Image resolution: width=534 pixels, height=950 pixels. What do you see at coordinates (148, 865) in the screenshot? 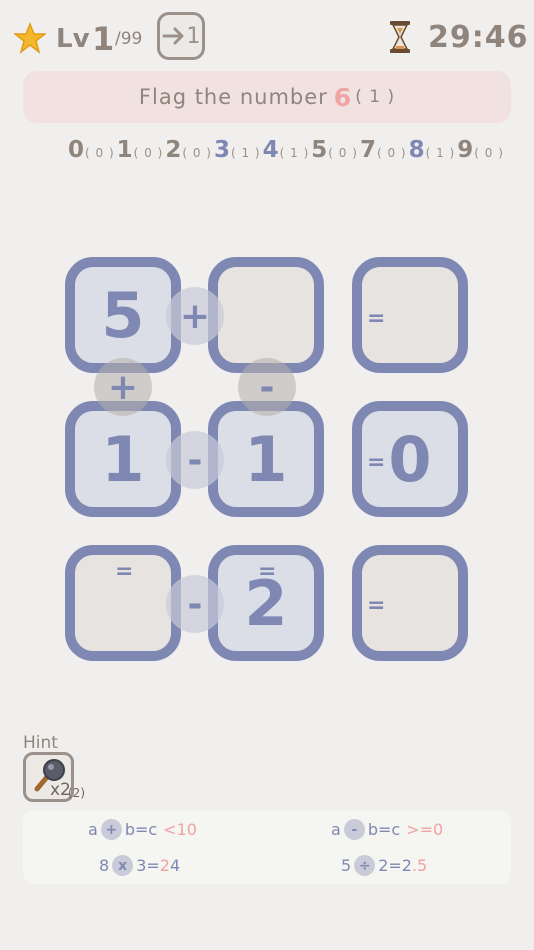
I see `rule-text: 3=` at bounding box center [148, 865].